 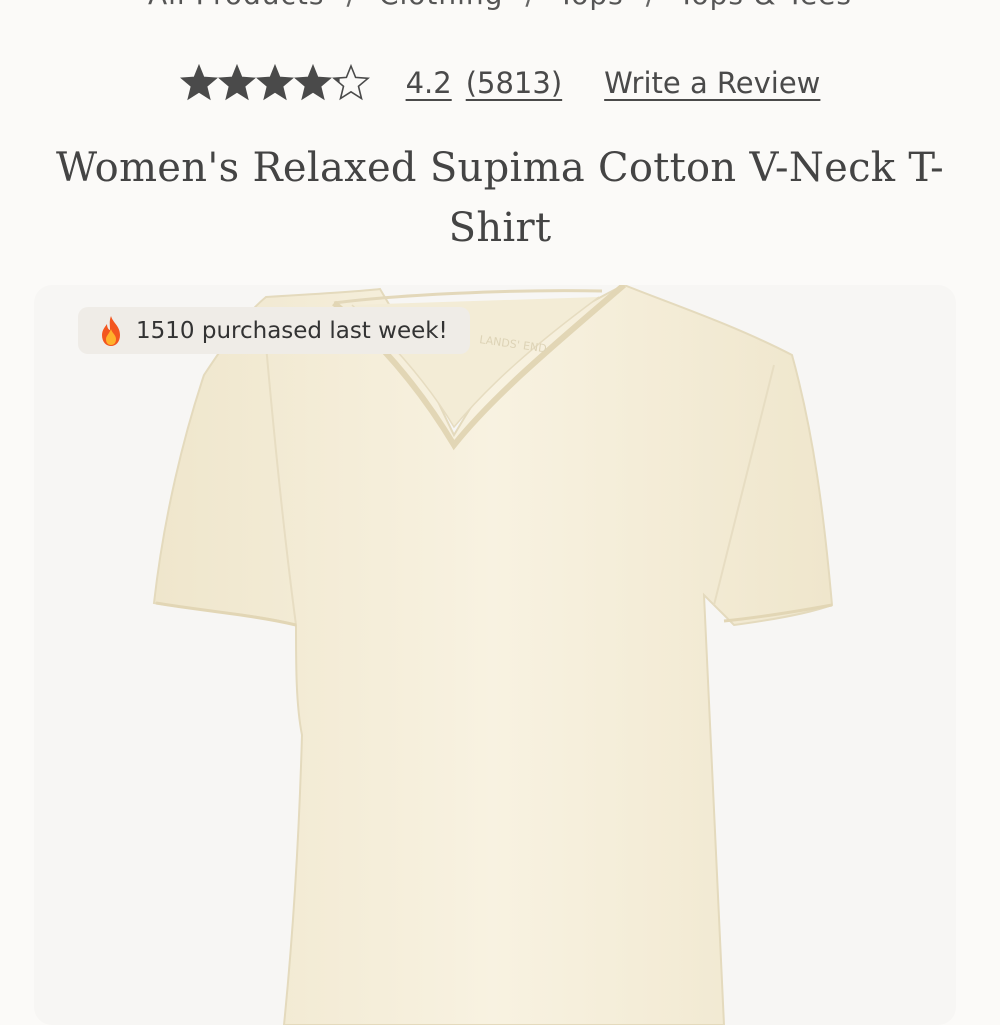 What do you see at coordinates (441, 5) in the screenshot?
I see `breadcrumb-item-clothing: Clothing` at bounding box center [441, 5].